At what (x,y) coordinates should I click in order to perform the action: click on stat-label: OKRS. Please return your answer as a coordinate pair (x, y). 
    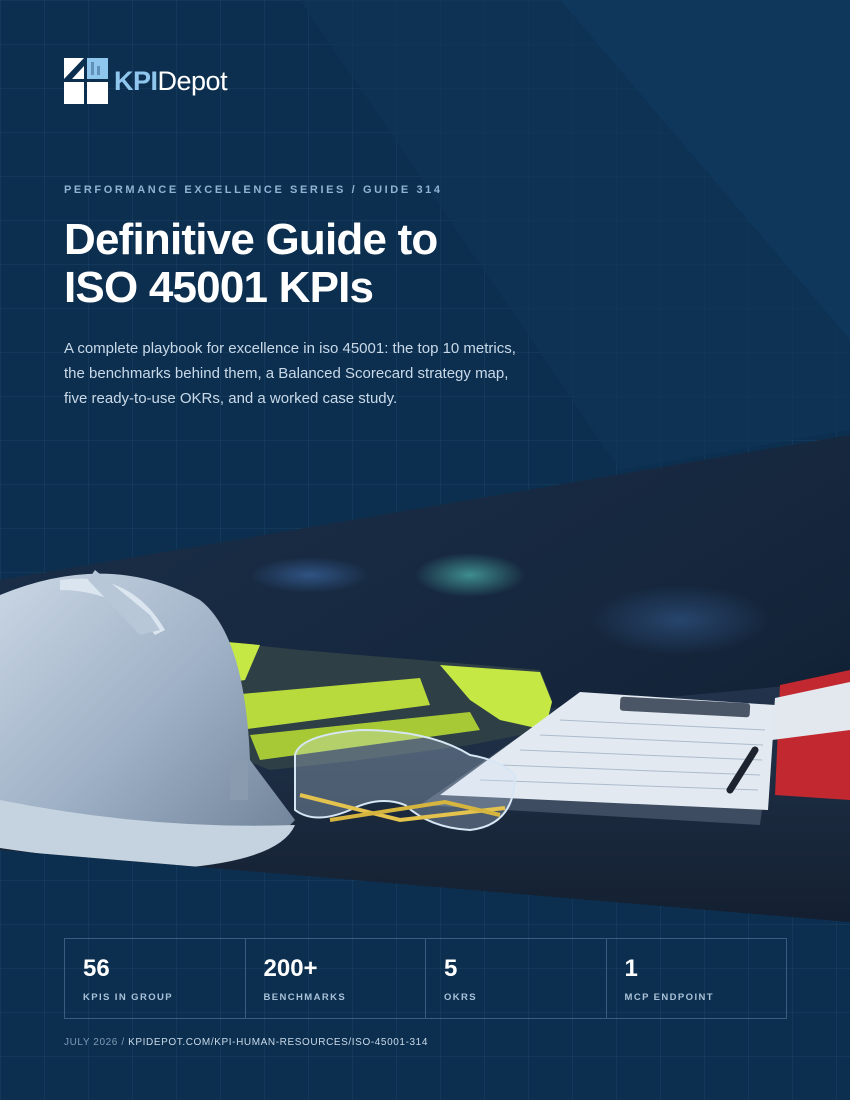
    Looking at the image, I should click on (461, 997).